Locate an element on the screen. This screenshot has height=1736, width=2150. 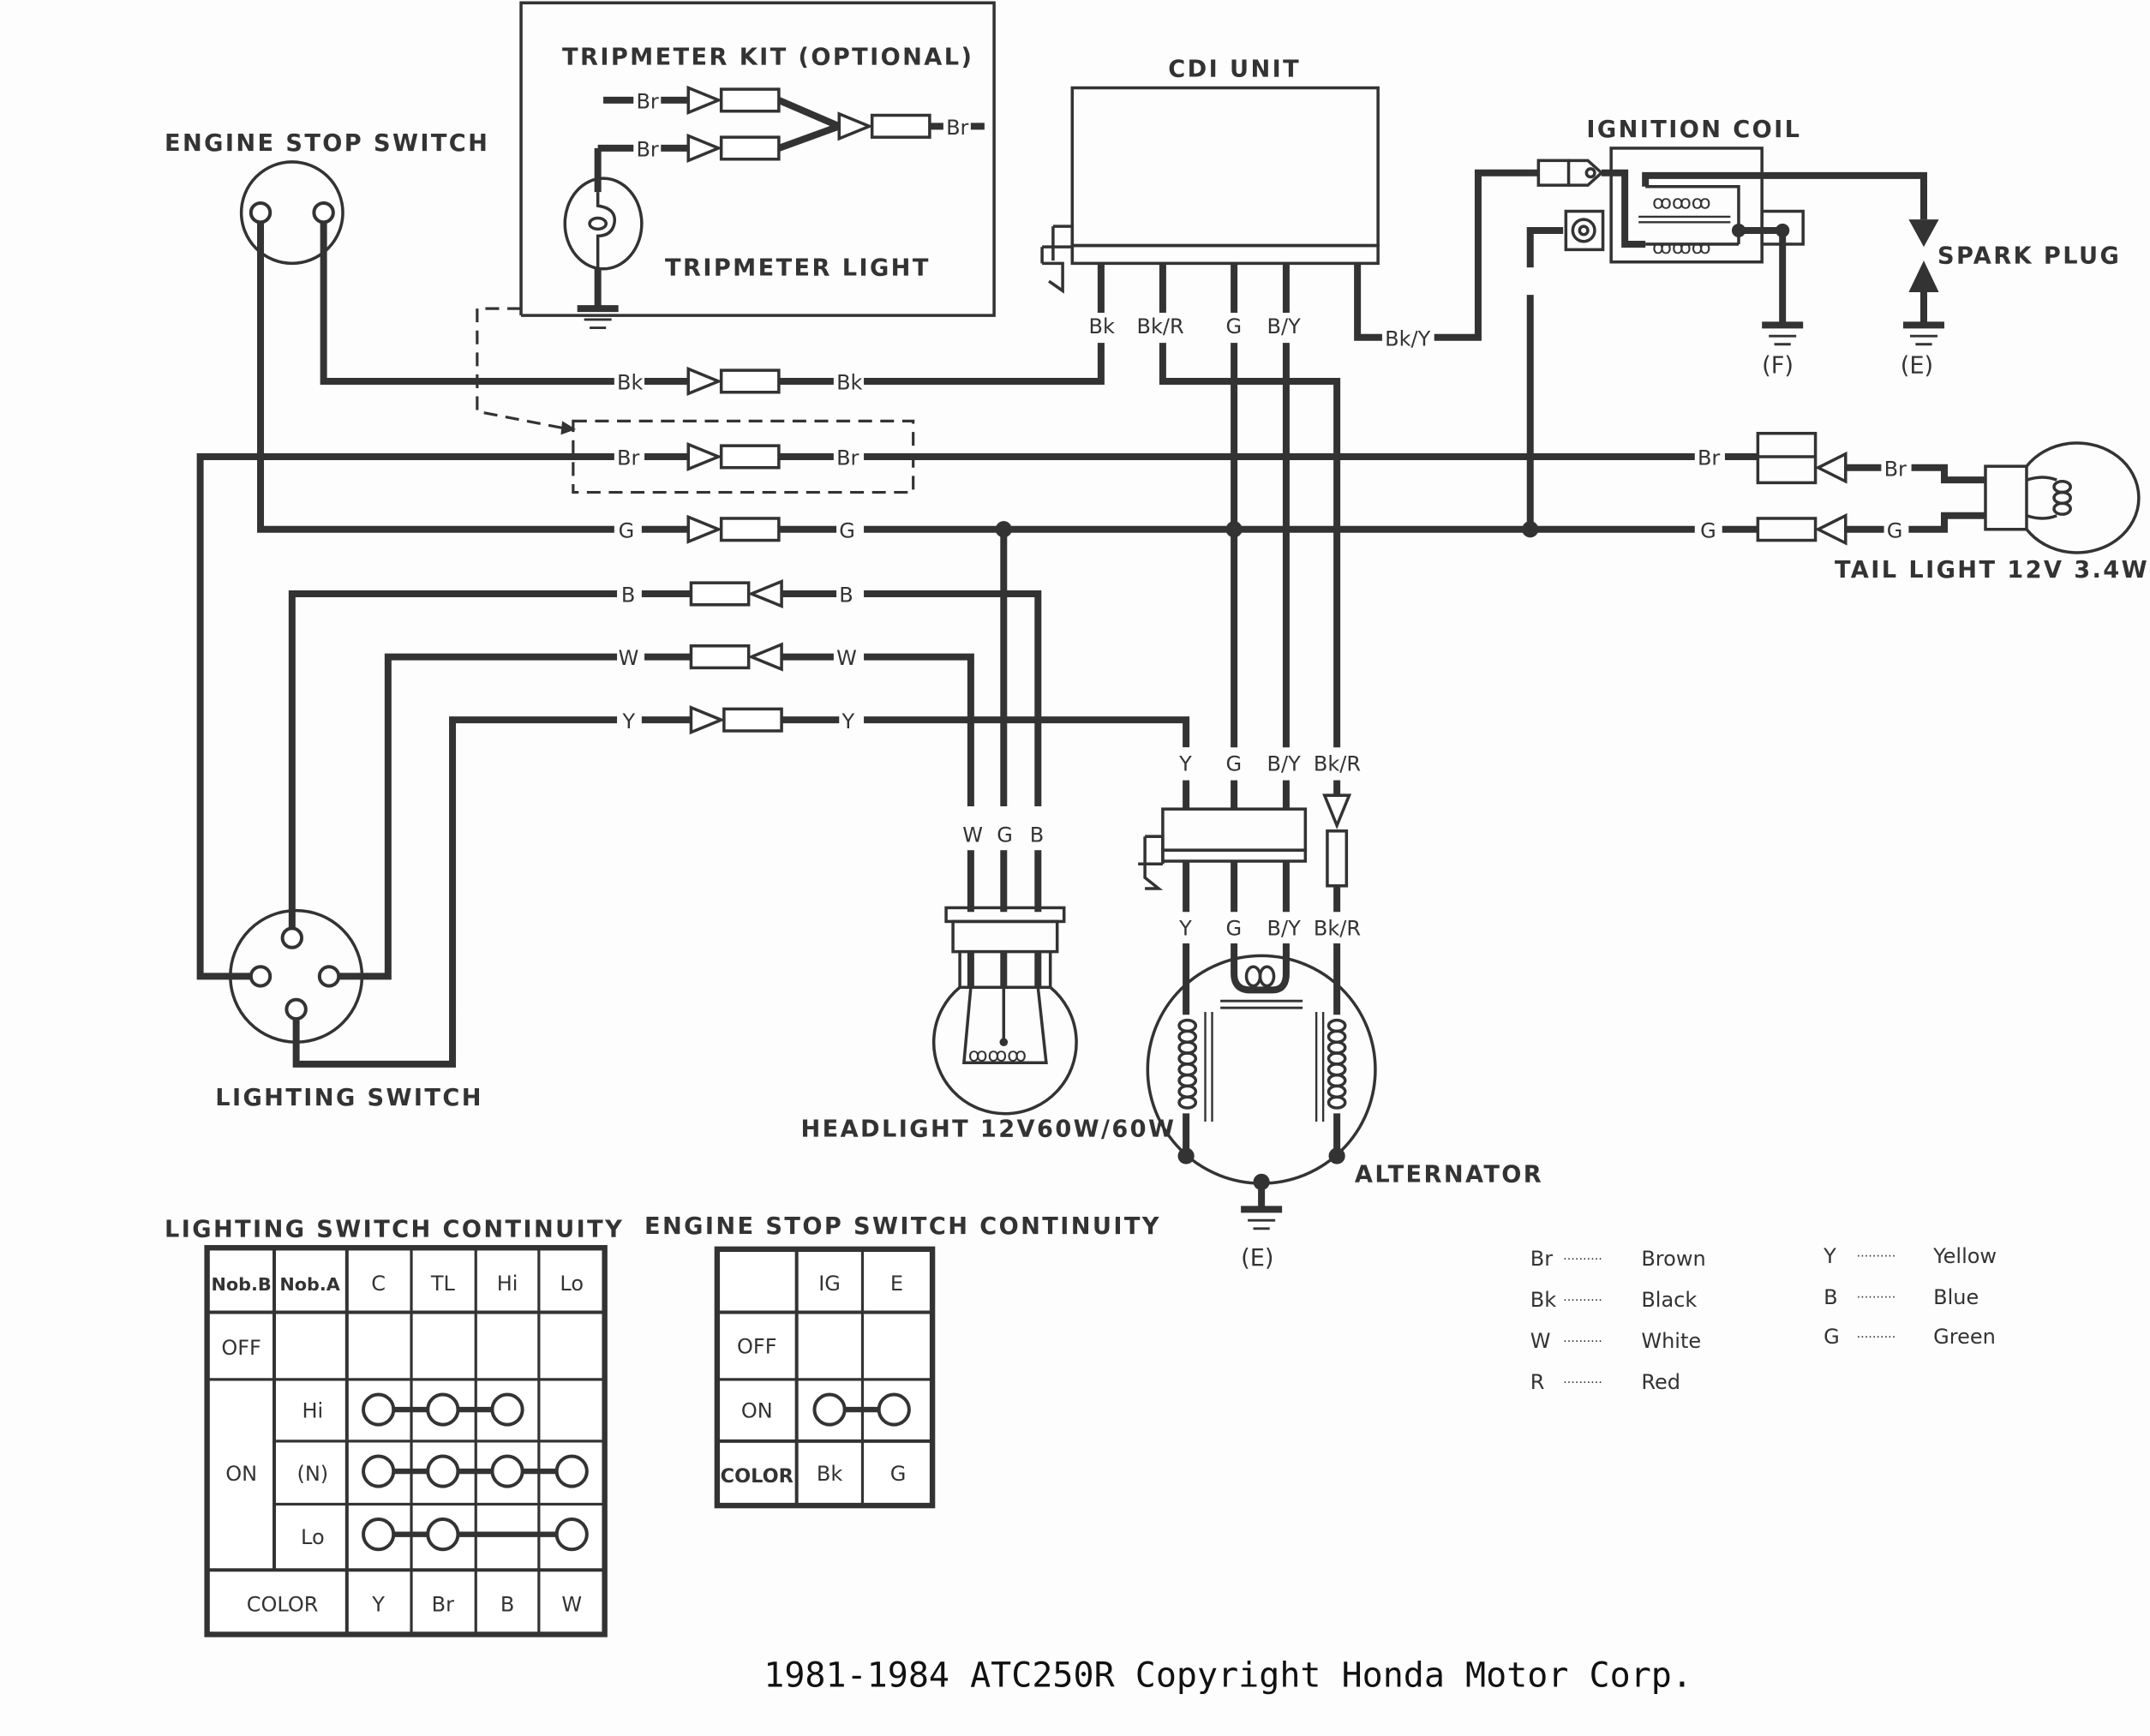
alternator-label: ALTERNATOR is located at coordinates (1449, 1174).